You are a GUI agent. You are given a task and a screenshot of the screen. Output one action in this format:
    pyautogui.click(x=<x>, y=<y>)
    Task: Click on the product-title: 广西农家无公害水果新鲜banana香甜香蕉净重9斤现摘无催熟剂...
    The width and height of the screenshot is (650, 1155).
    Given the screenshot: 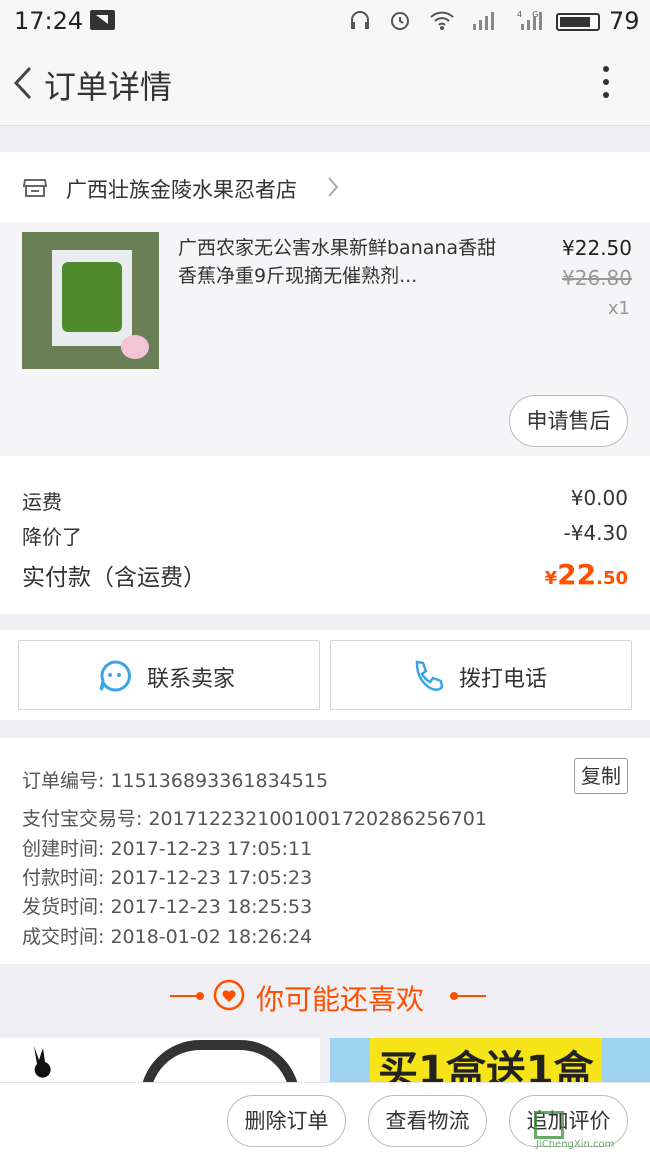 What is the action you would take?
    pyautogui.click(x=338, y=262)
    